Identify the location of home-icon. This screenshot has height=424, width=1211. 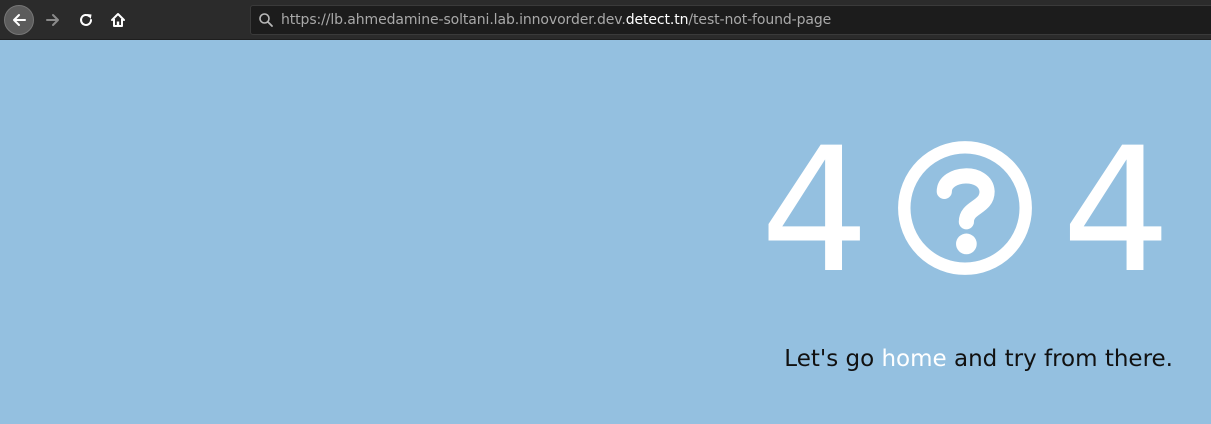
(118, 20).